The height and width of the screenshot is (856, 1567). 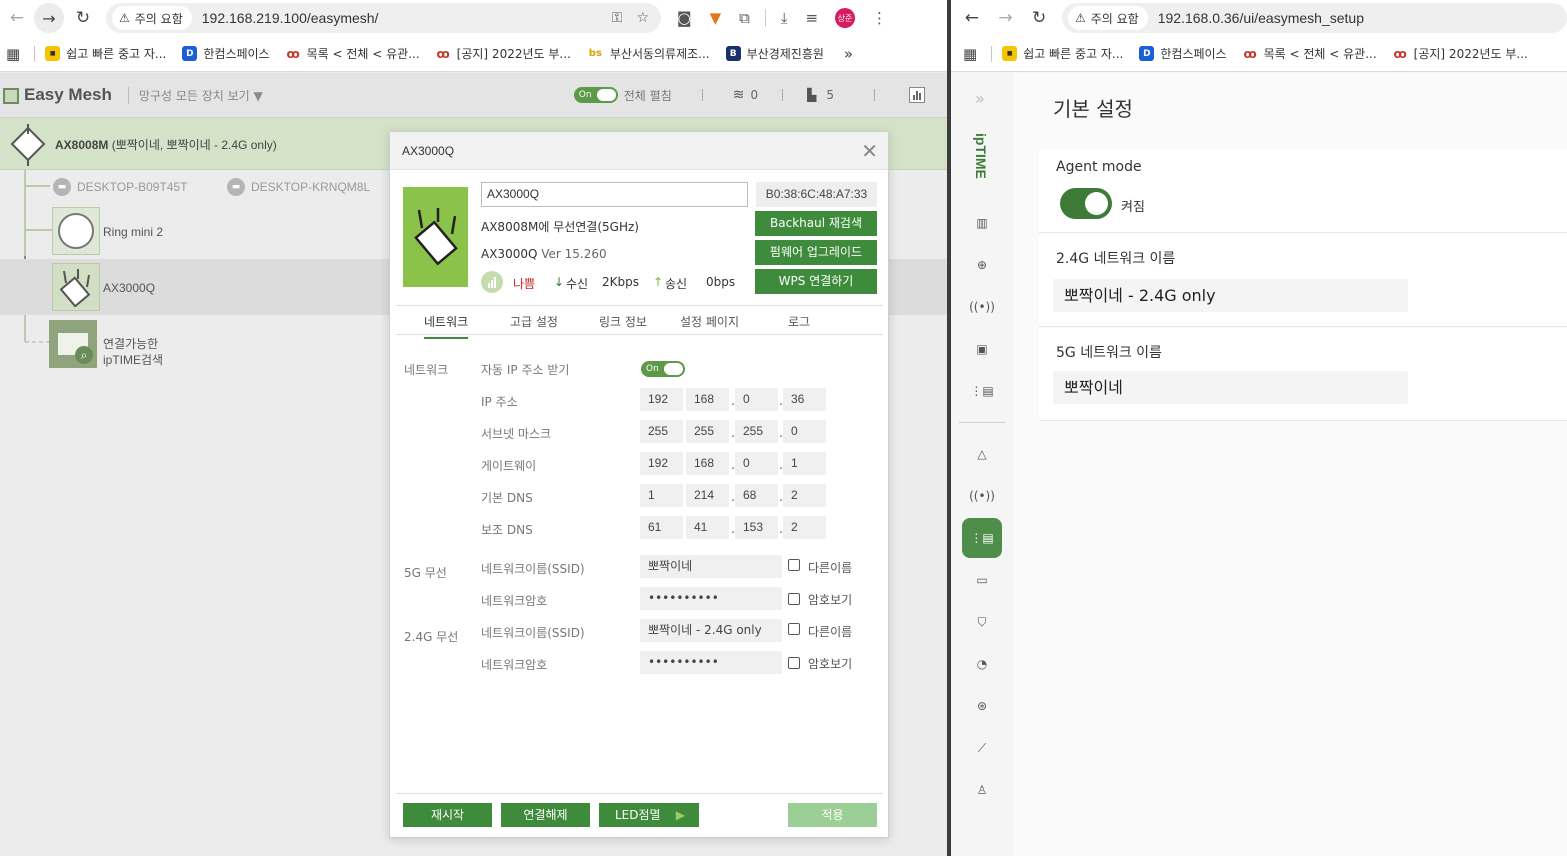 I want to click on show-pw-24g-checkbox, so click(x=794, y=663).